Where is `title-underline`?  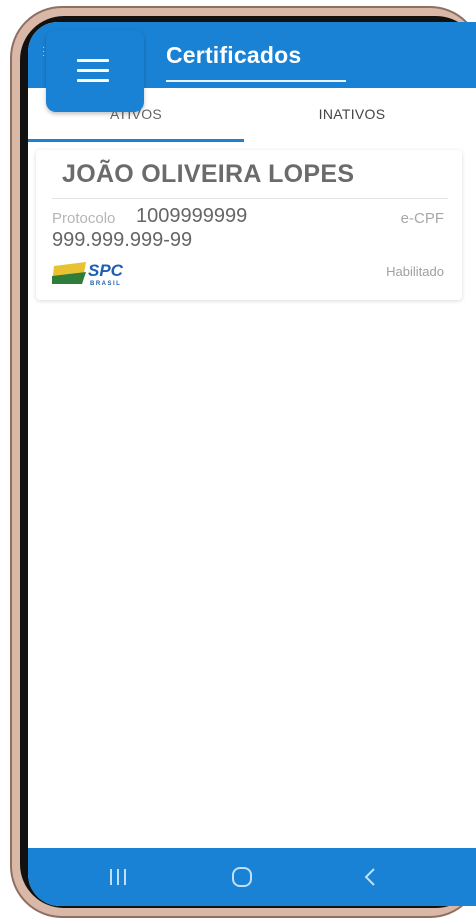
title-underline is located at coordinates (256, 81).